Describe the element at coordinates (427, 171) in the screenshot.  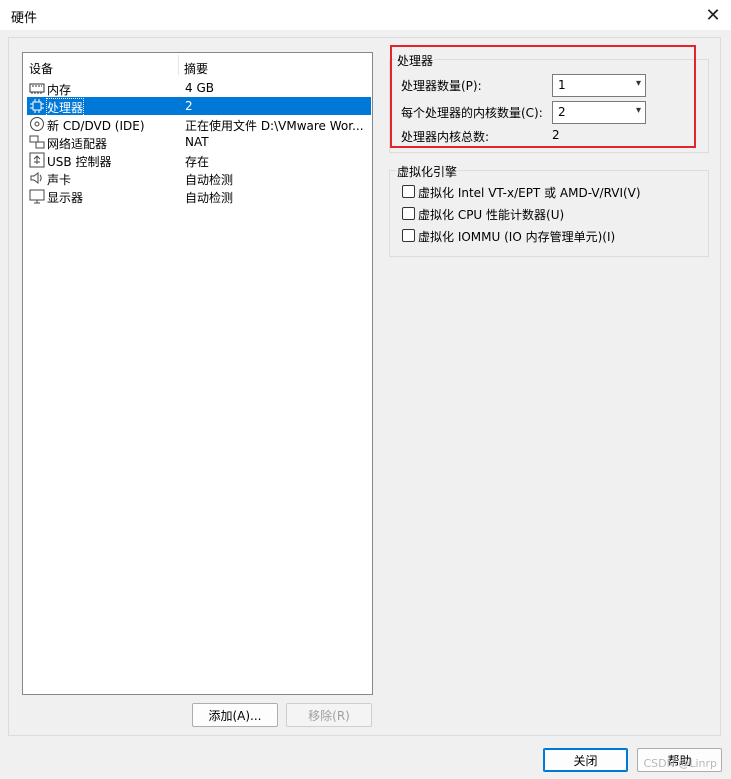
I see `virtualization-group-title: 虚拟化引擎` at that location.